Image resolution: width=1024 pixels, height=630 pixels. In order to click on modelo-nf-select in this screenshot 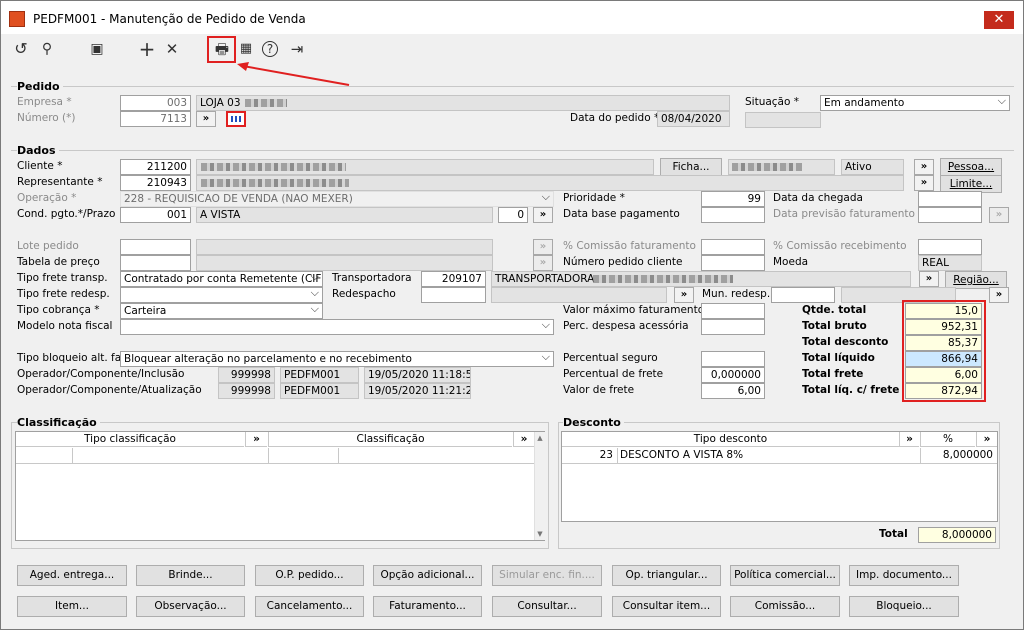, I will do `click(337, 327)`.